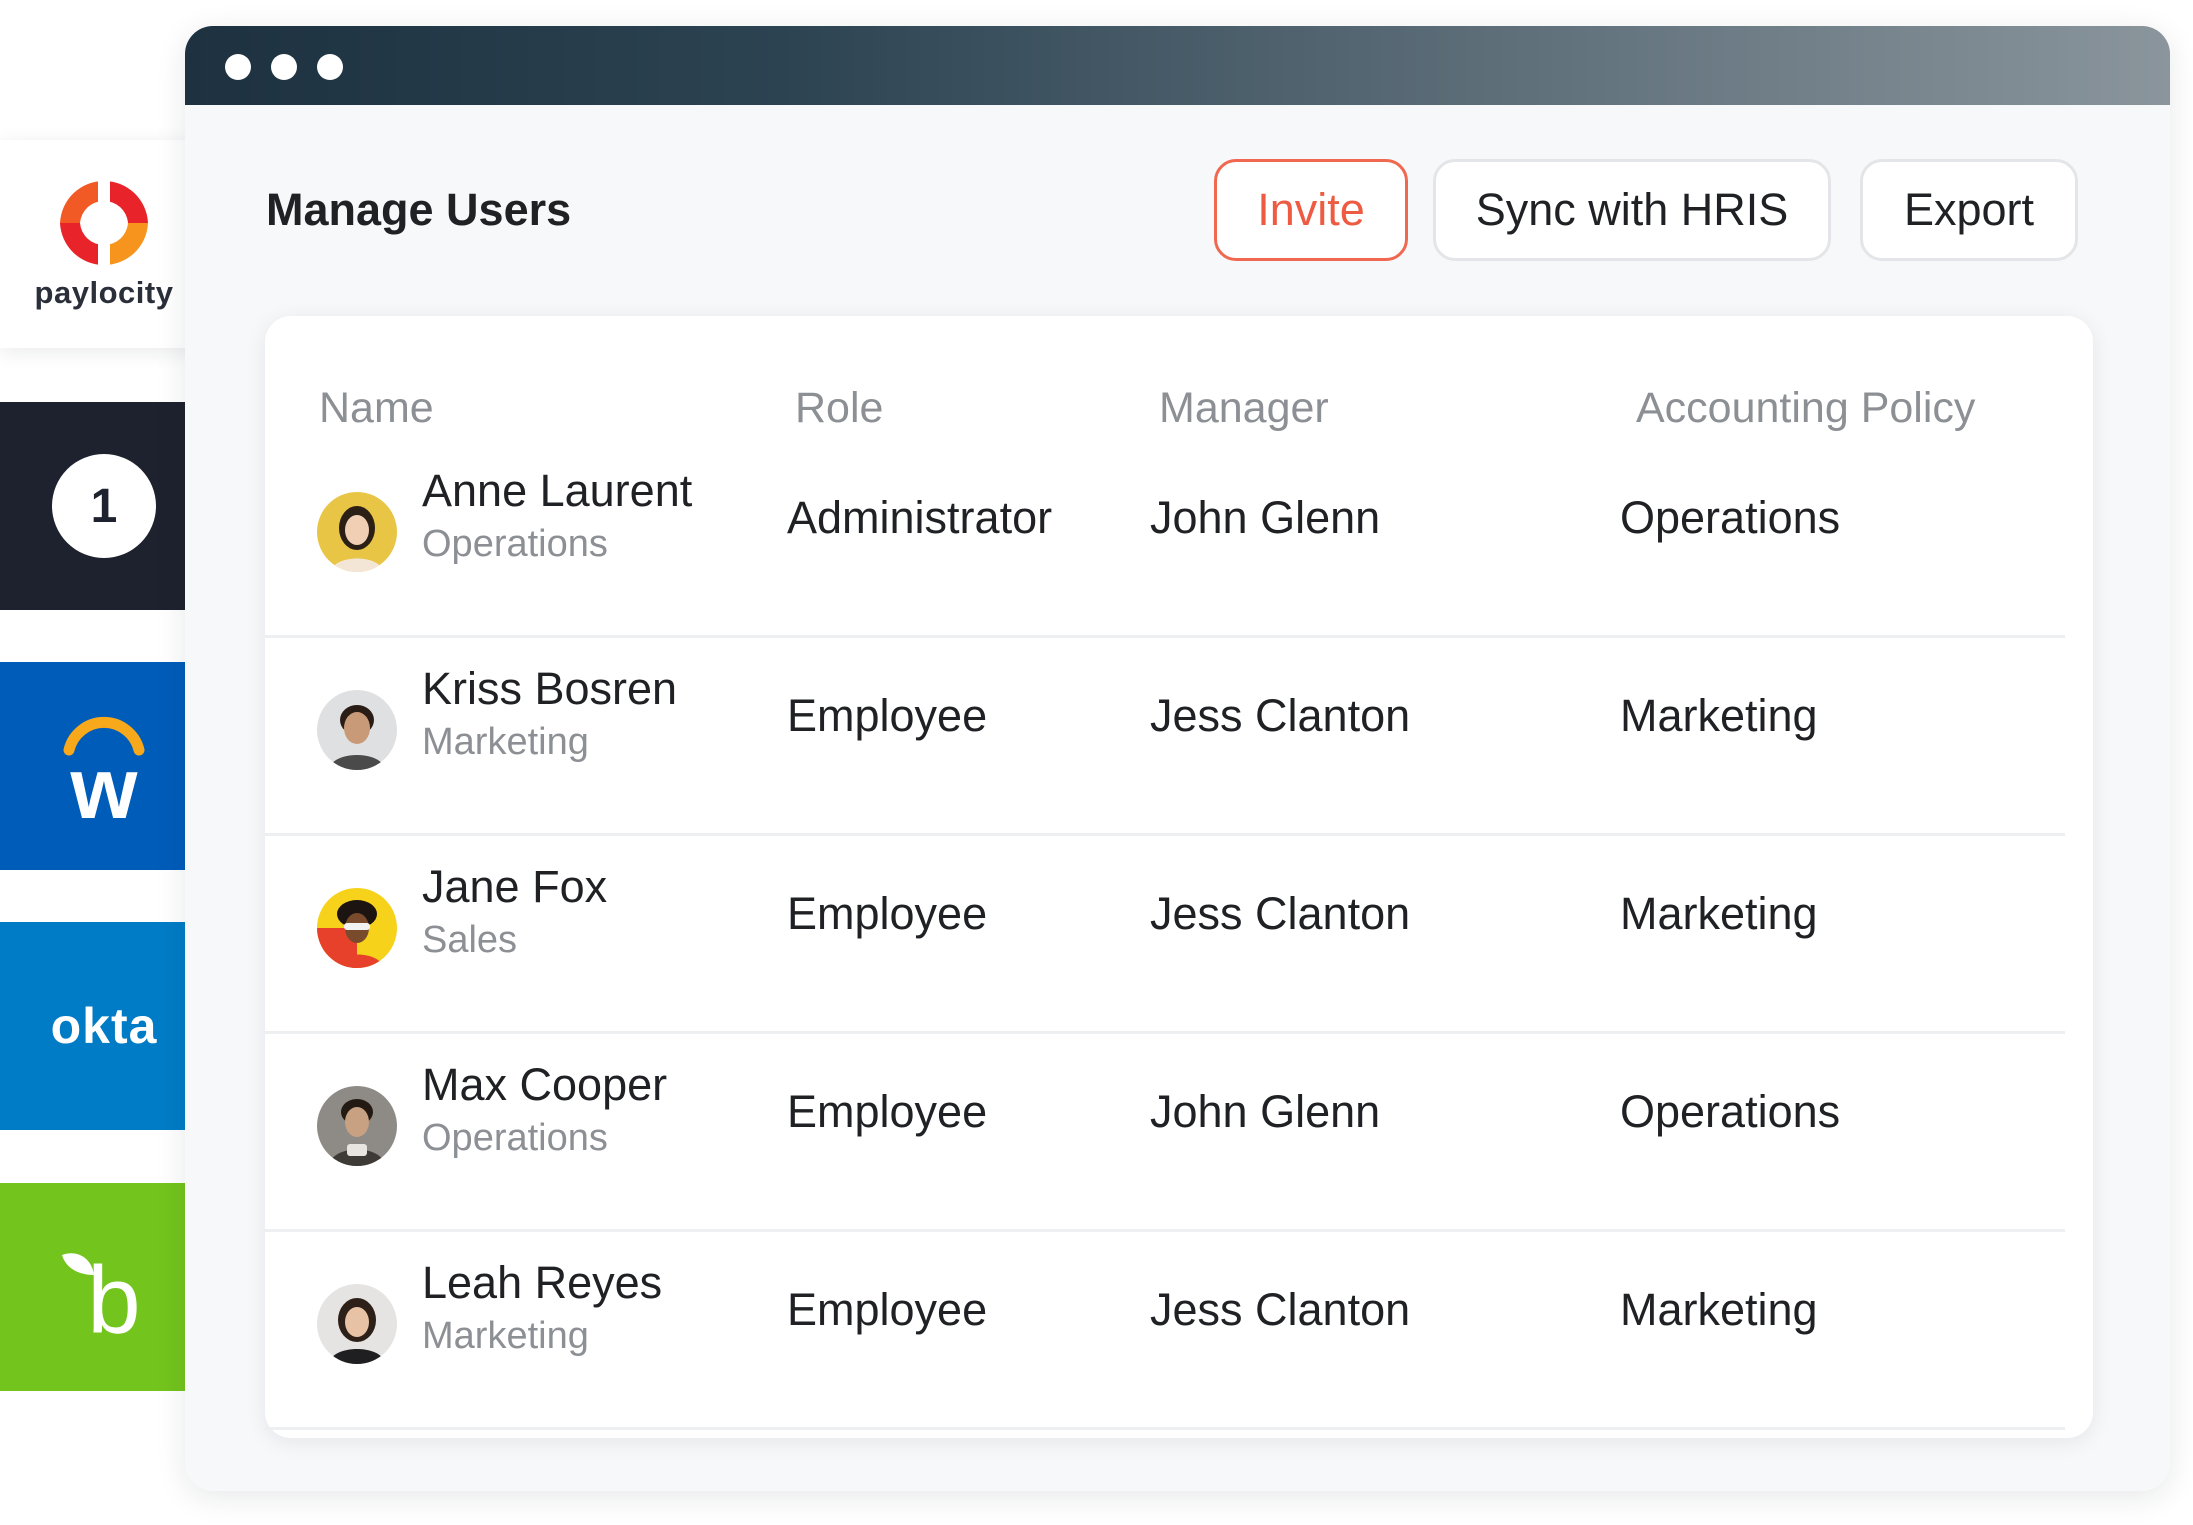  Describe the element at coordinates (1244, 408) in the screenshot. I see `column-header-manager: Manager` at that location.